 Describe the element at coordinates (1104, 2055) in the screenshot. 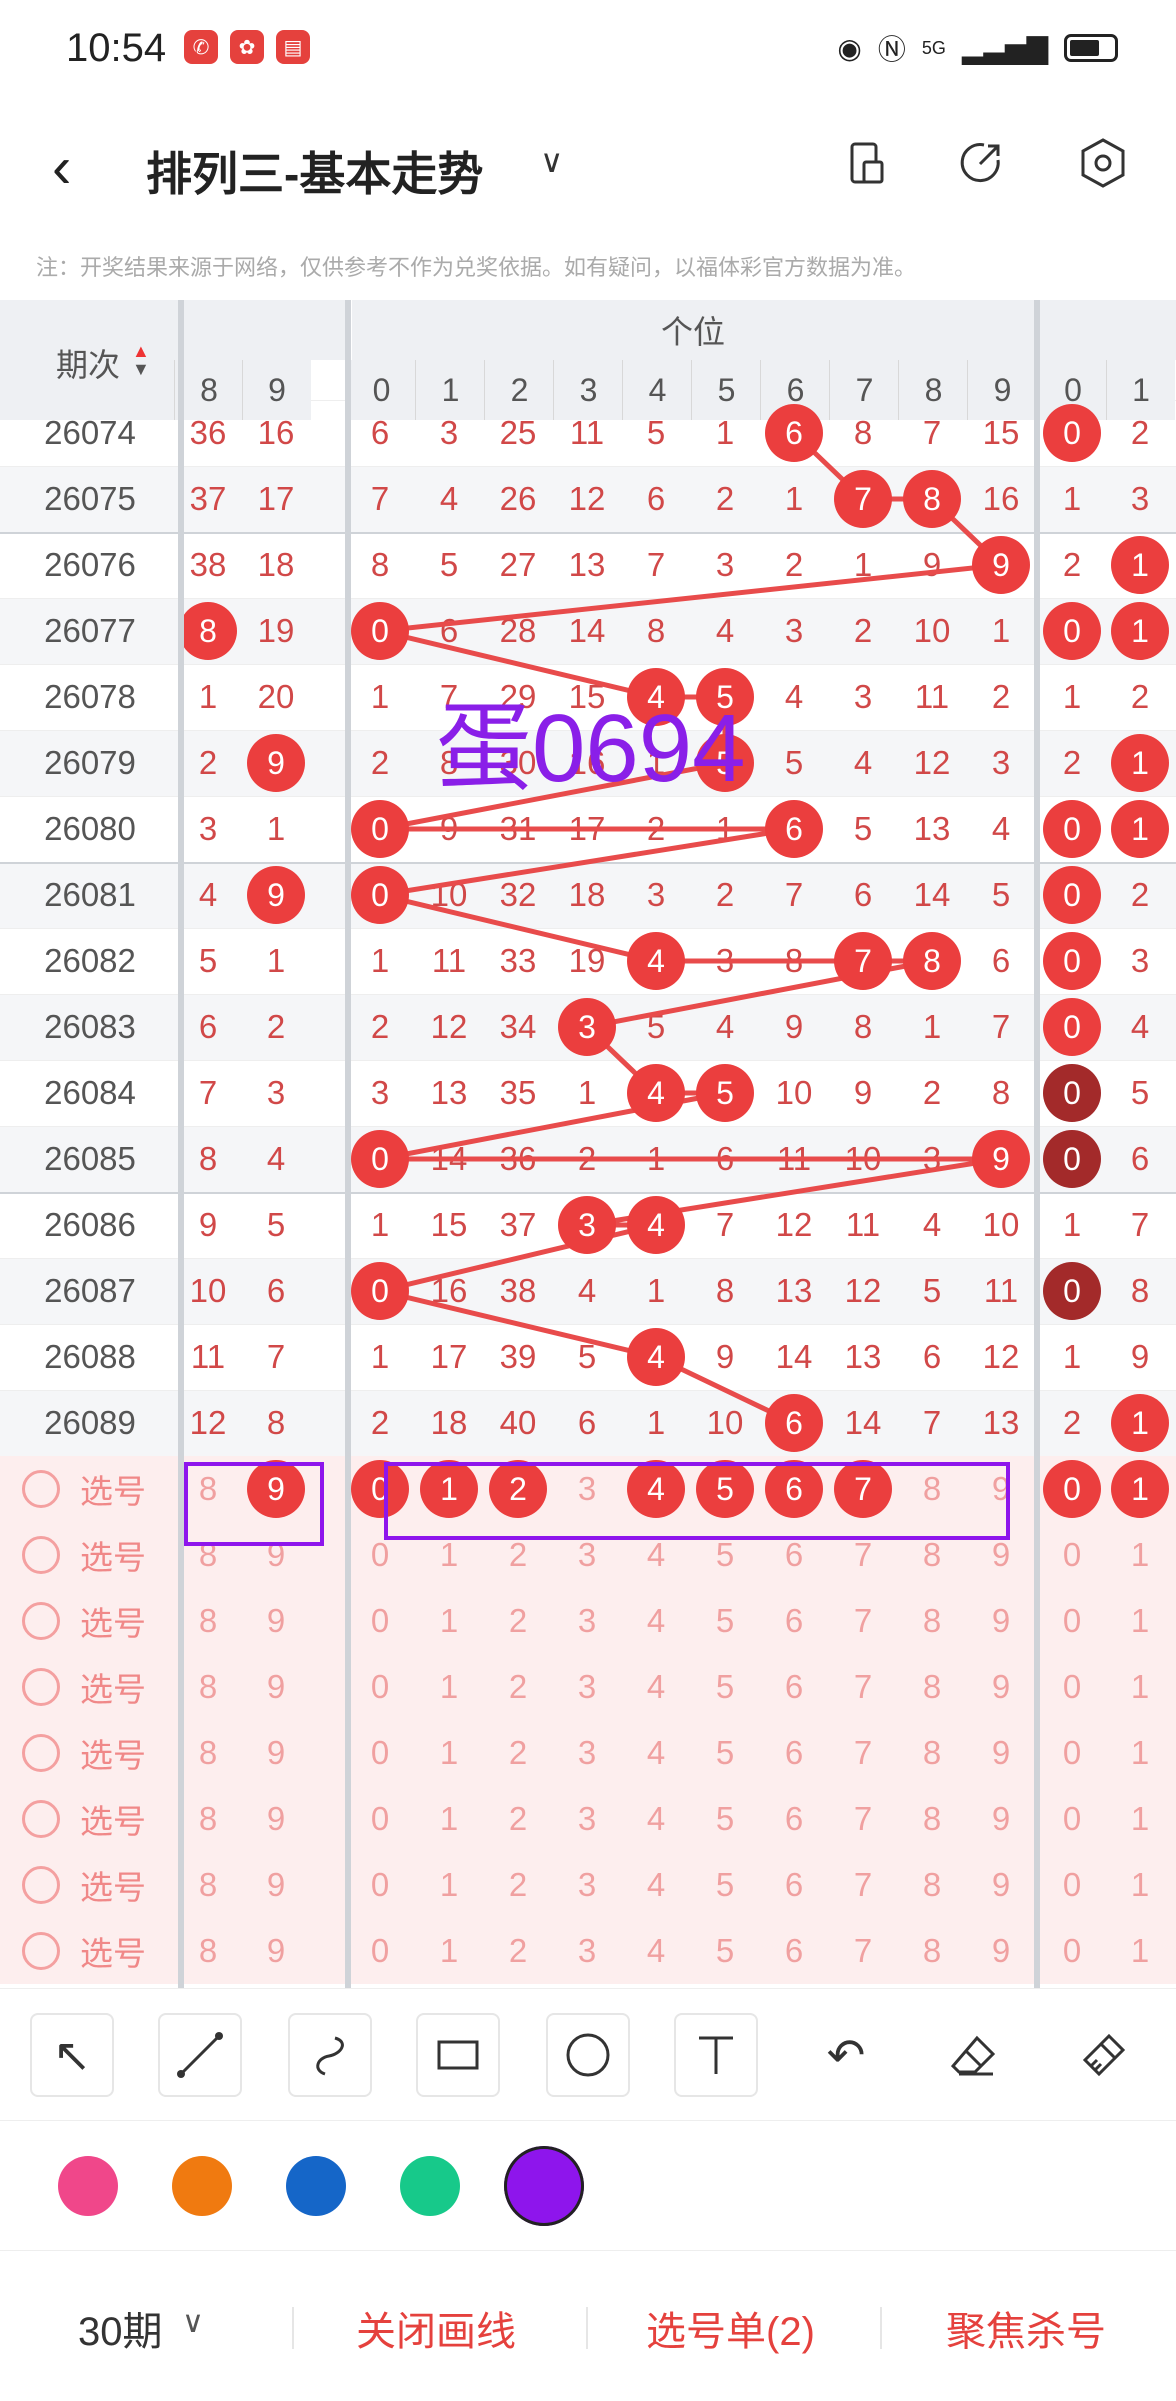

I see `clear-brush-icon` at that location.